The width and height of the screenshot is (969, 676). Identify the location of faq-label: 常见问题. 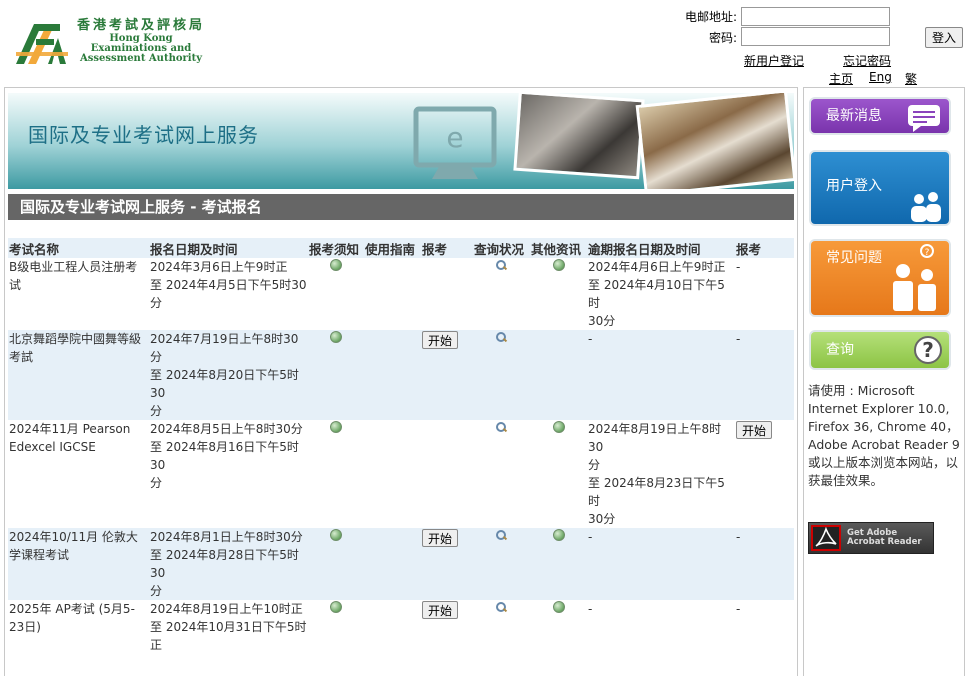
(854, 258).